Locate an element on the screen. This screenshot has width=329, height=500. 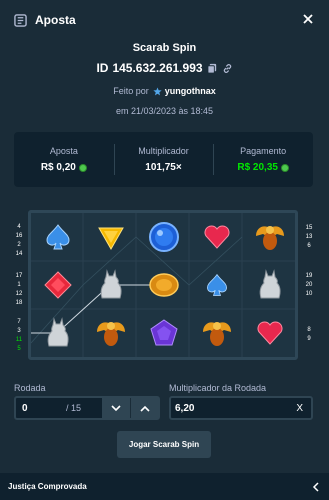
payline-numbers-left-bottom: 7 3 11 5 is located at coordinates (19, 336).